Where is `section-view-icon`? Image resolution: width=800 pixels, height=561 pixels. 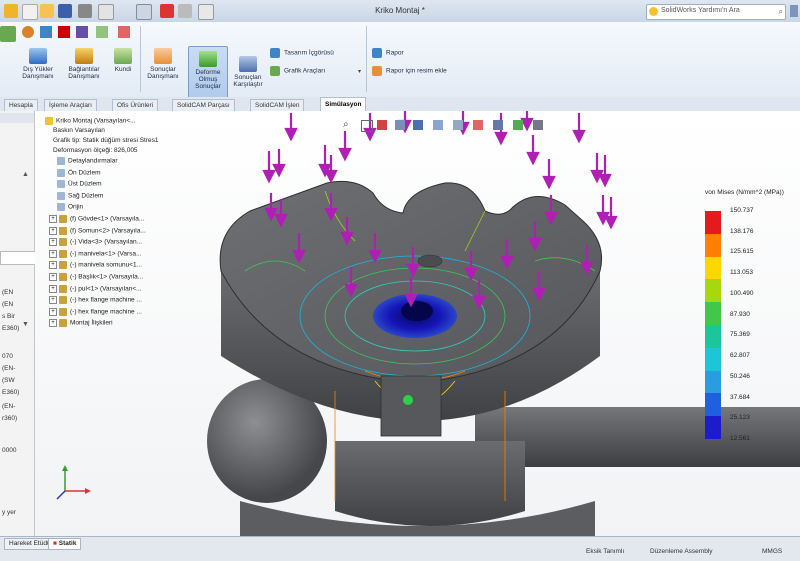
section-view-icon is located at coordinates (400, 125).